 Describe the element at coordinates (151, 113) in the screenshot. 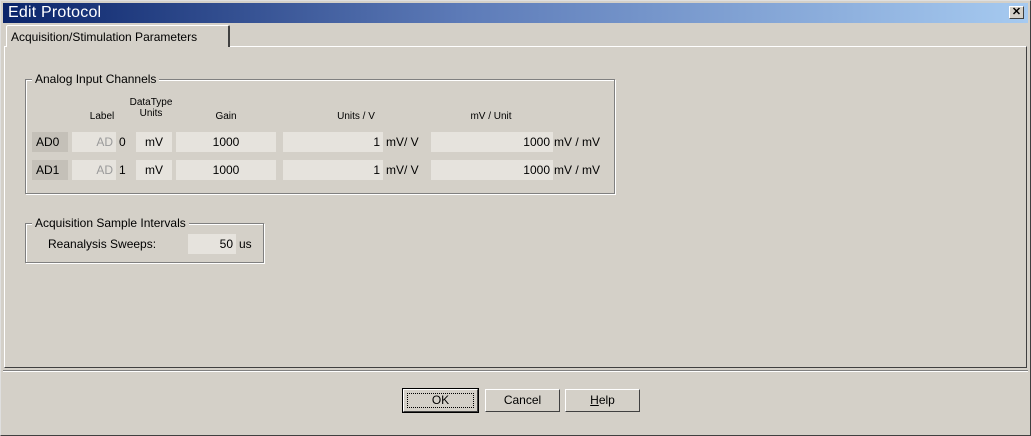

I see `header-units: Units` at that location.